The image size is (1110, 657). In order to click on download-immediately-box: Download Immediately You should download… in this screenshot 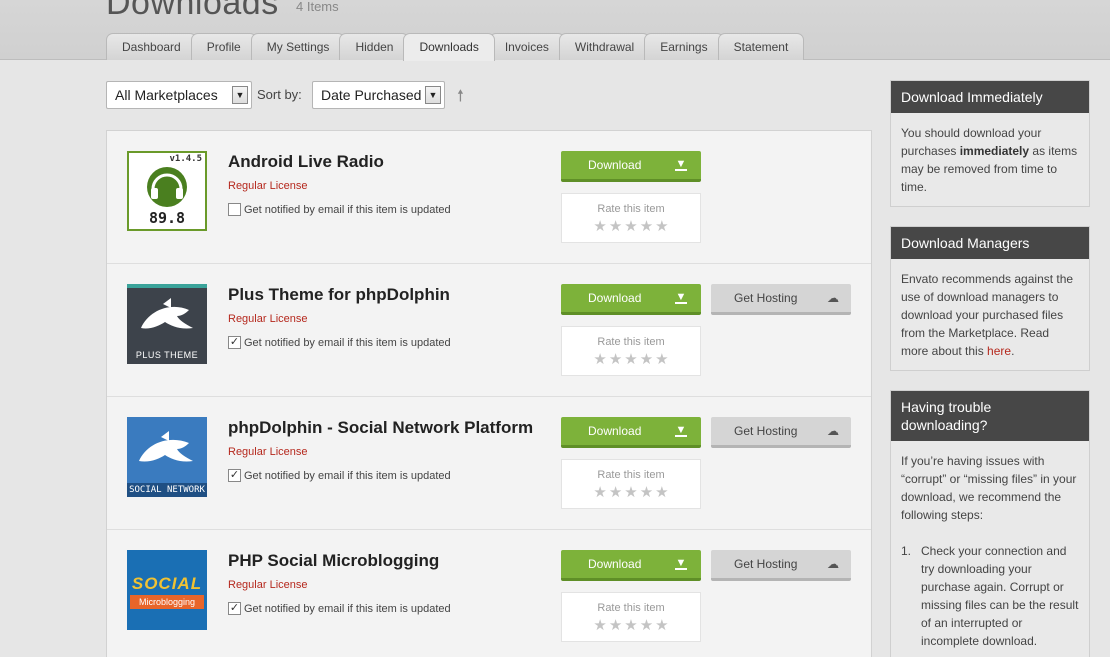, I will do `click(990, 143)`.